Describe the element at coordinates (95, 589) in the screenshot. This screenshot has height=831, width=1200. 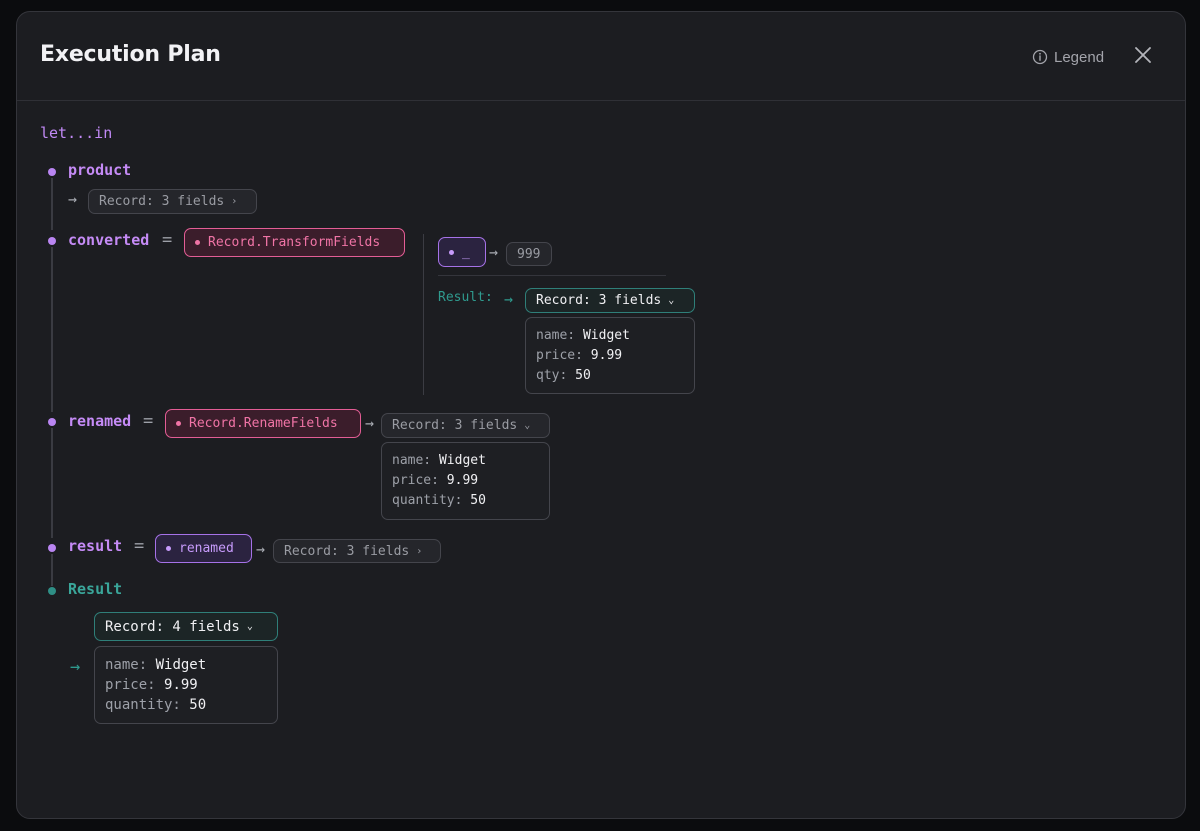
I see `final-result-label: Result` at that location.